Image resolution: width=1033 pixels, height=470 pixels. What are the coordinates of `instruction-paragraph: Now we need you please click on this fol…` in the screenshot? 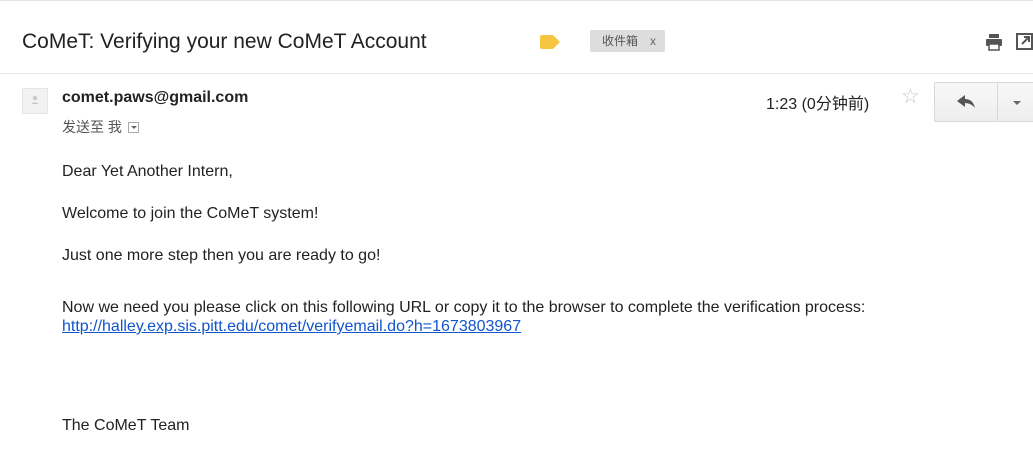 It's located at (527, 317).